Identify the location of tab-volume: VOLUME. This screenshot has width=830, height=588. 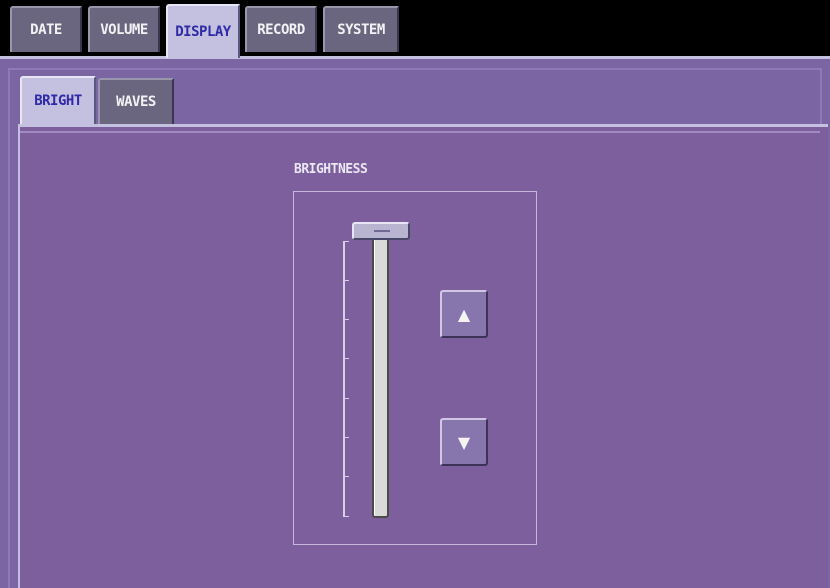
(124, 29).